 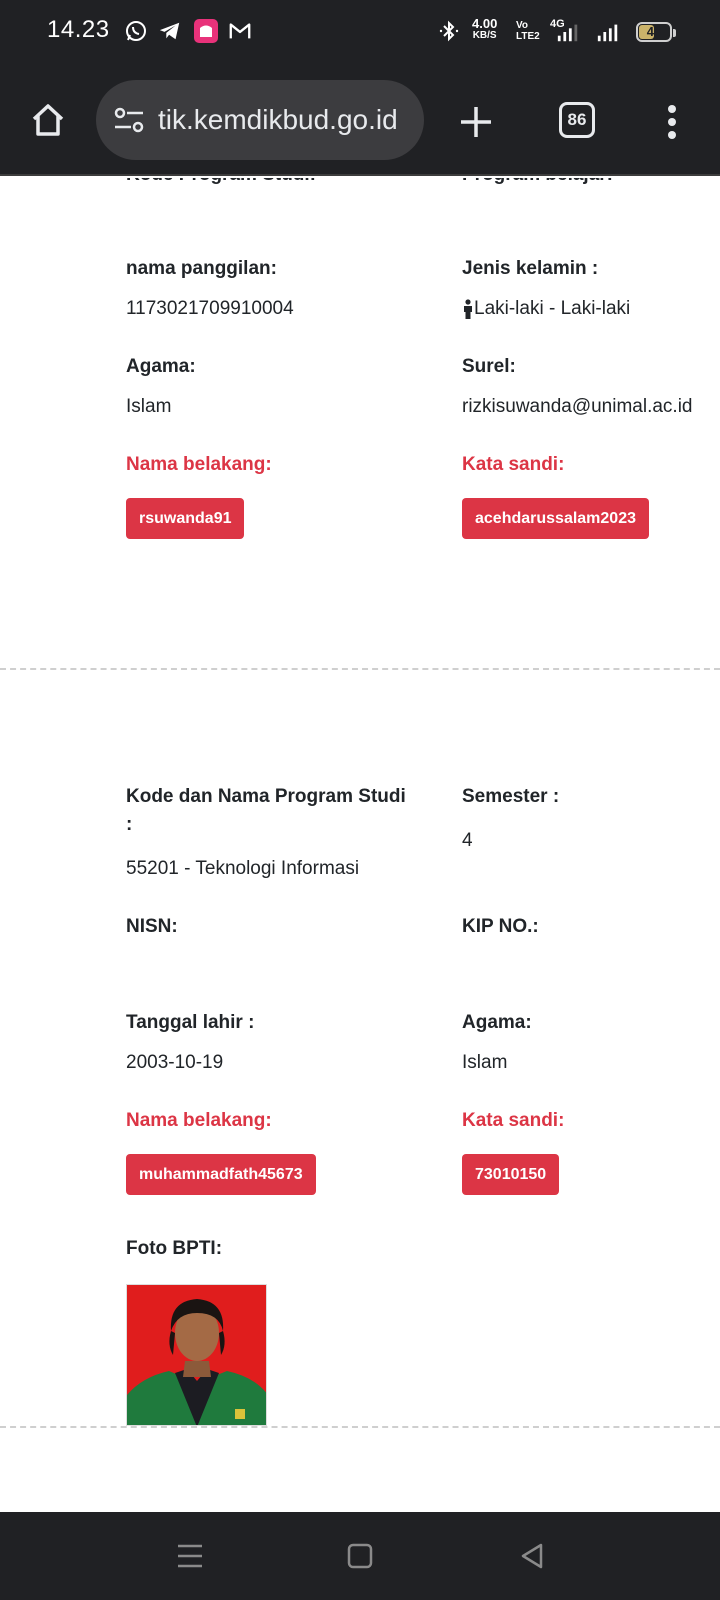 I want to click on gender-value: Laki-laki - Laki-laki, so click(x=552, y=308).